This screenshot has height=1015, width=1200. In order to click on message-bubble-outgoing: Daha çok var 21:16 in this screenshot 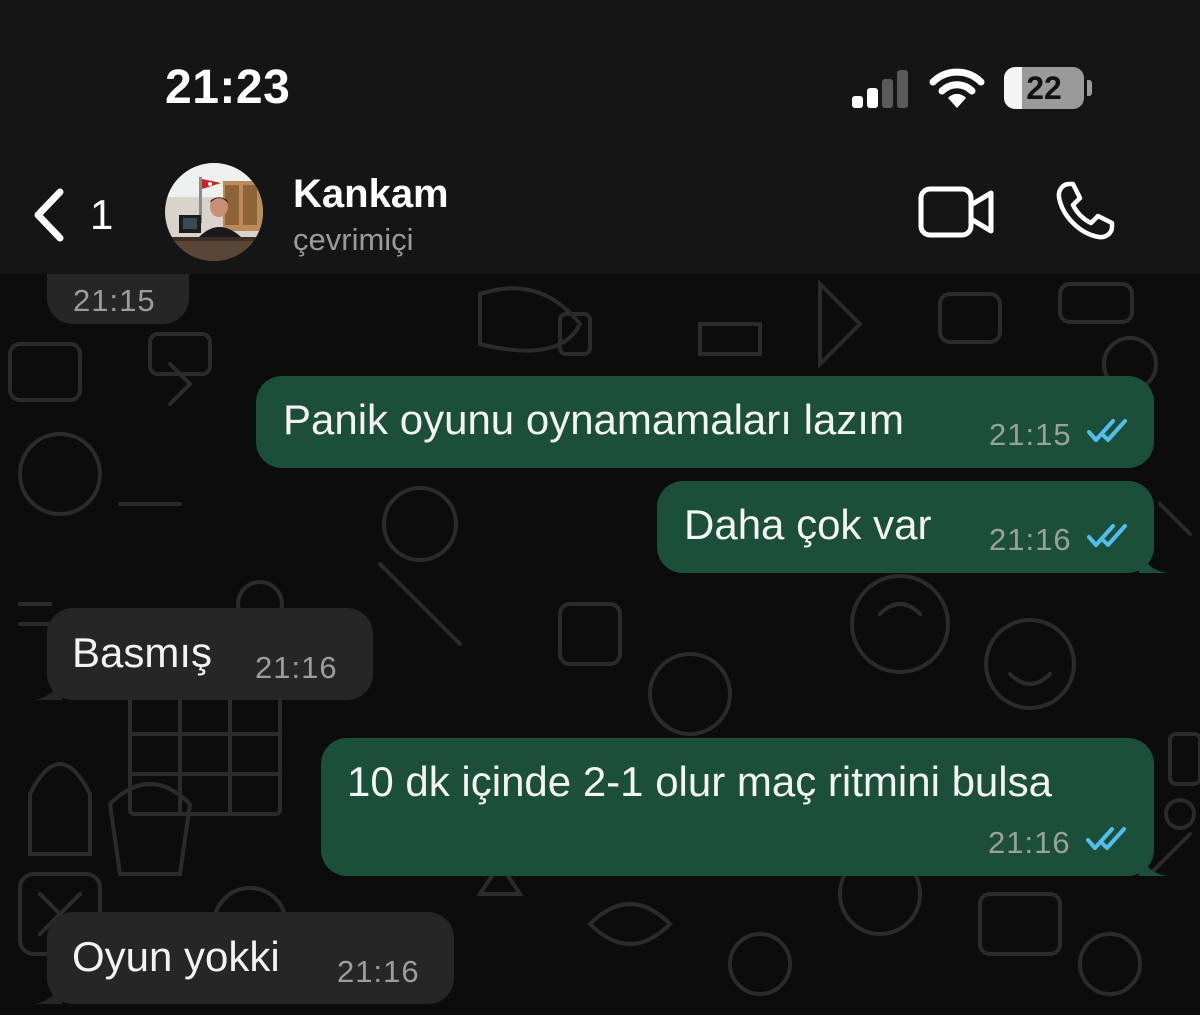, I will do `click(912, 527)`.